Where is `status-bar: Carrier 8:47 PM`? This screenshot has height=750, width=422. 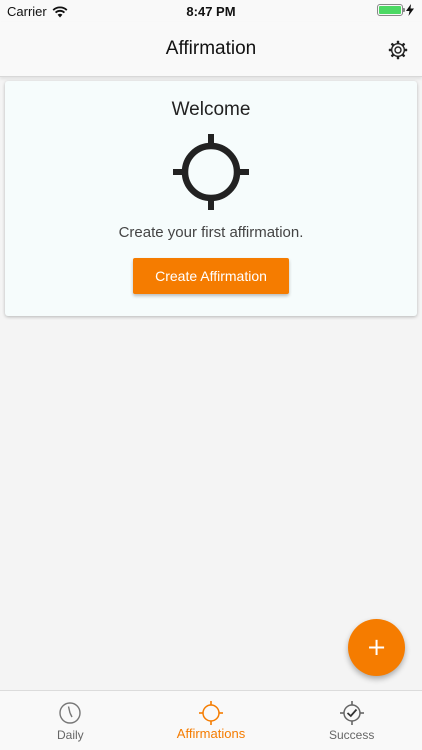 status-bar: Carrier 8:47 PM is located at coordinates (211, 11).